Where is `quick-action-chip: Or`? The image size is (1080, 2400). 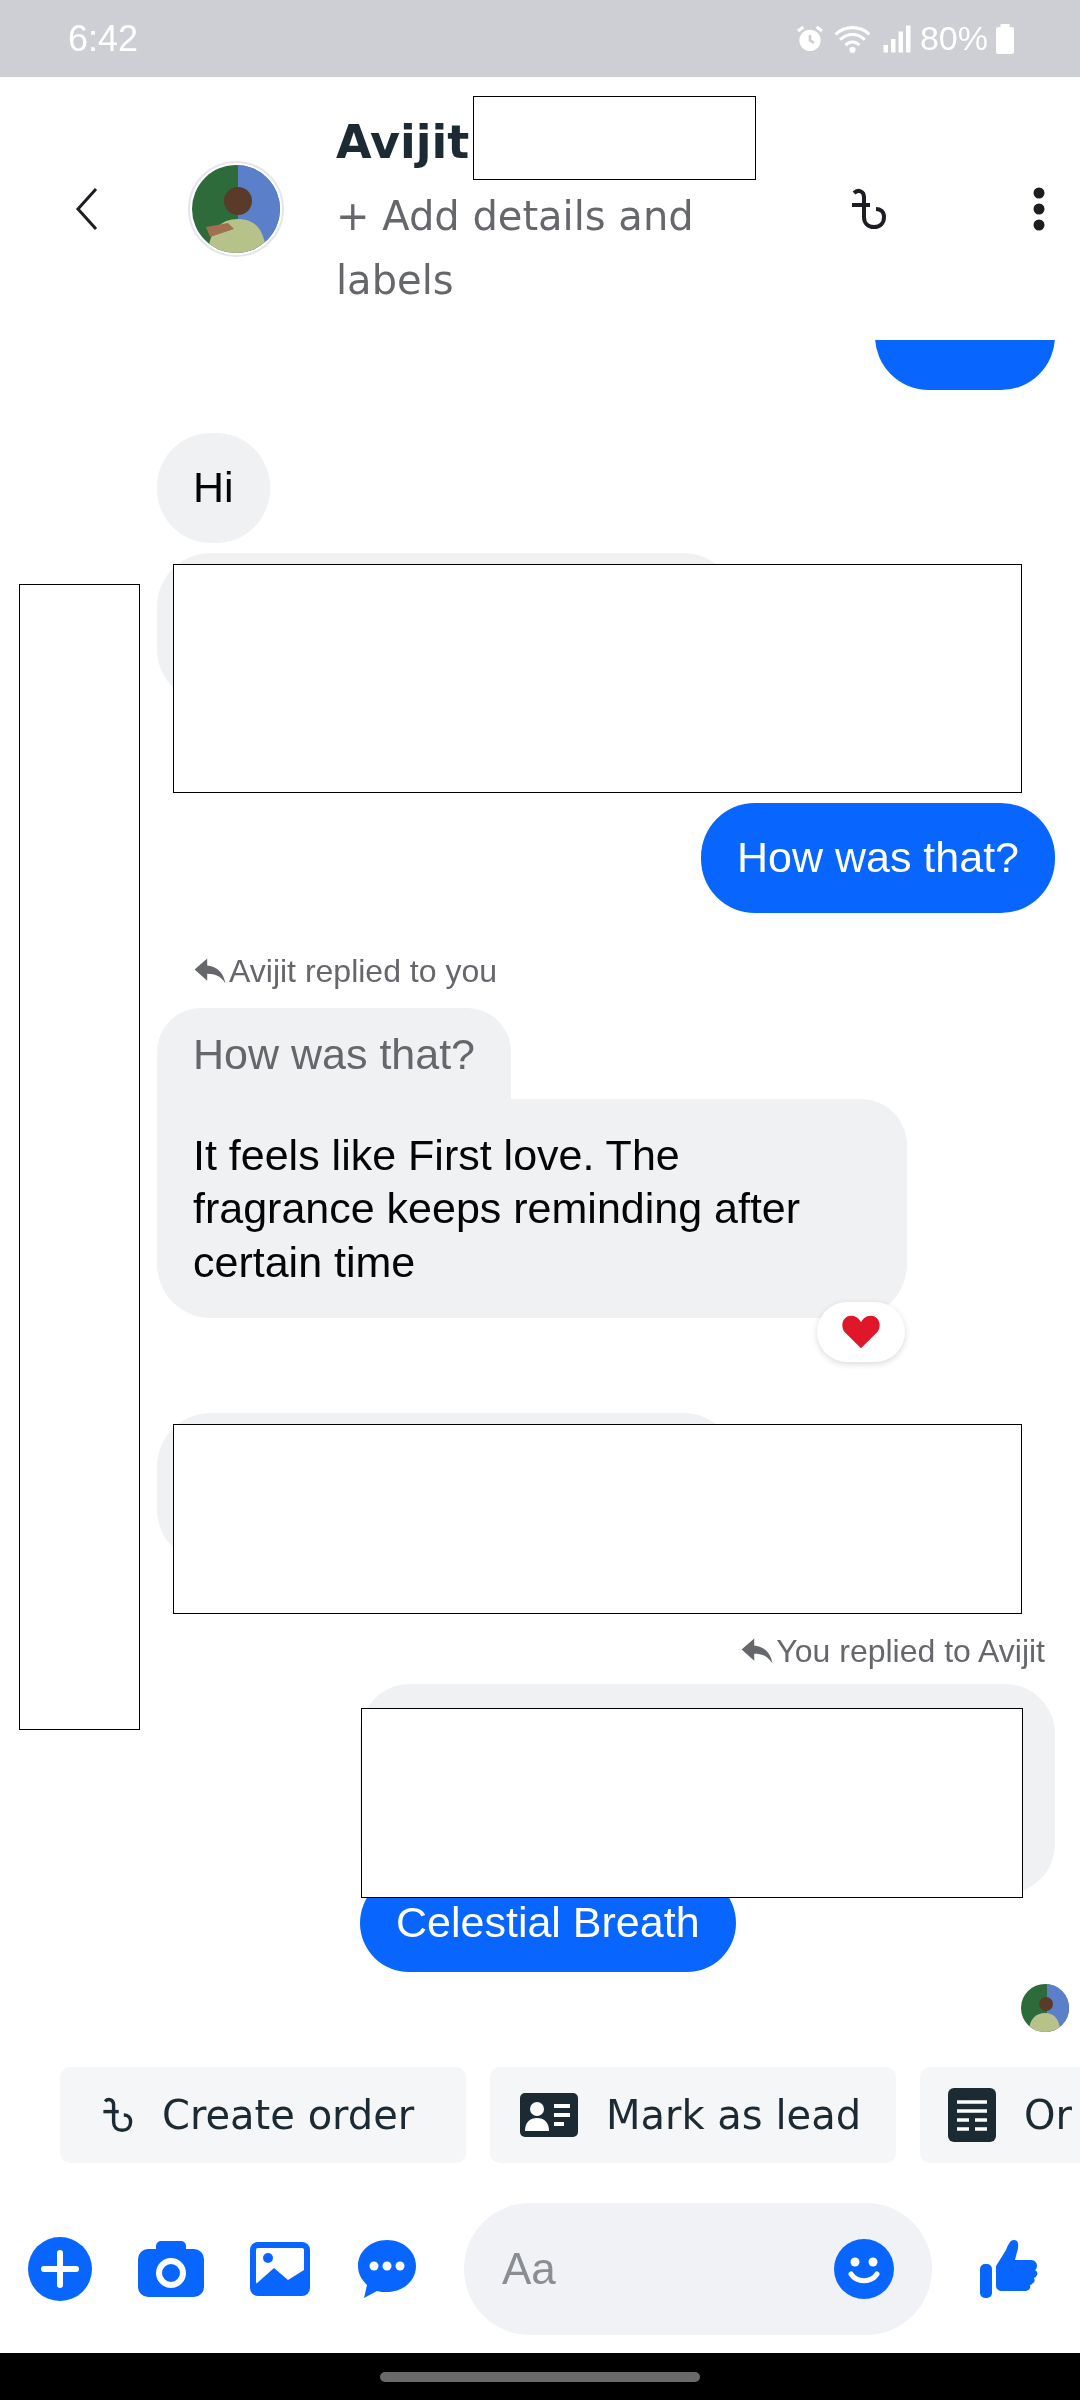
quick-action-chip: Or is located at coordinates (1000, 2115).